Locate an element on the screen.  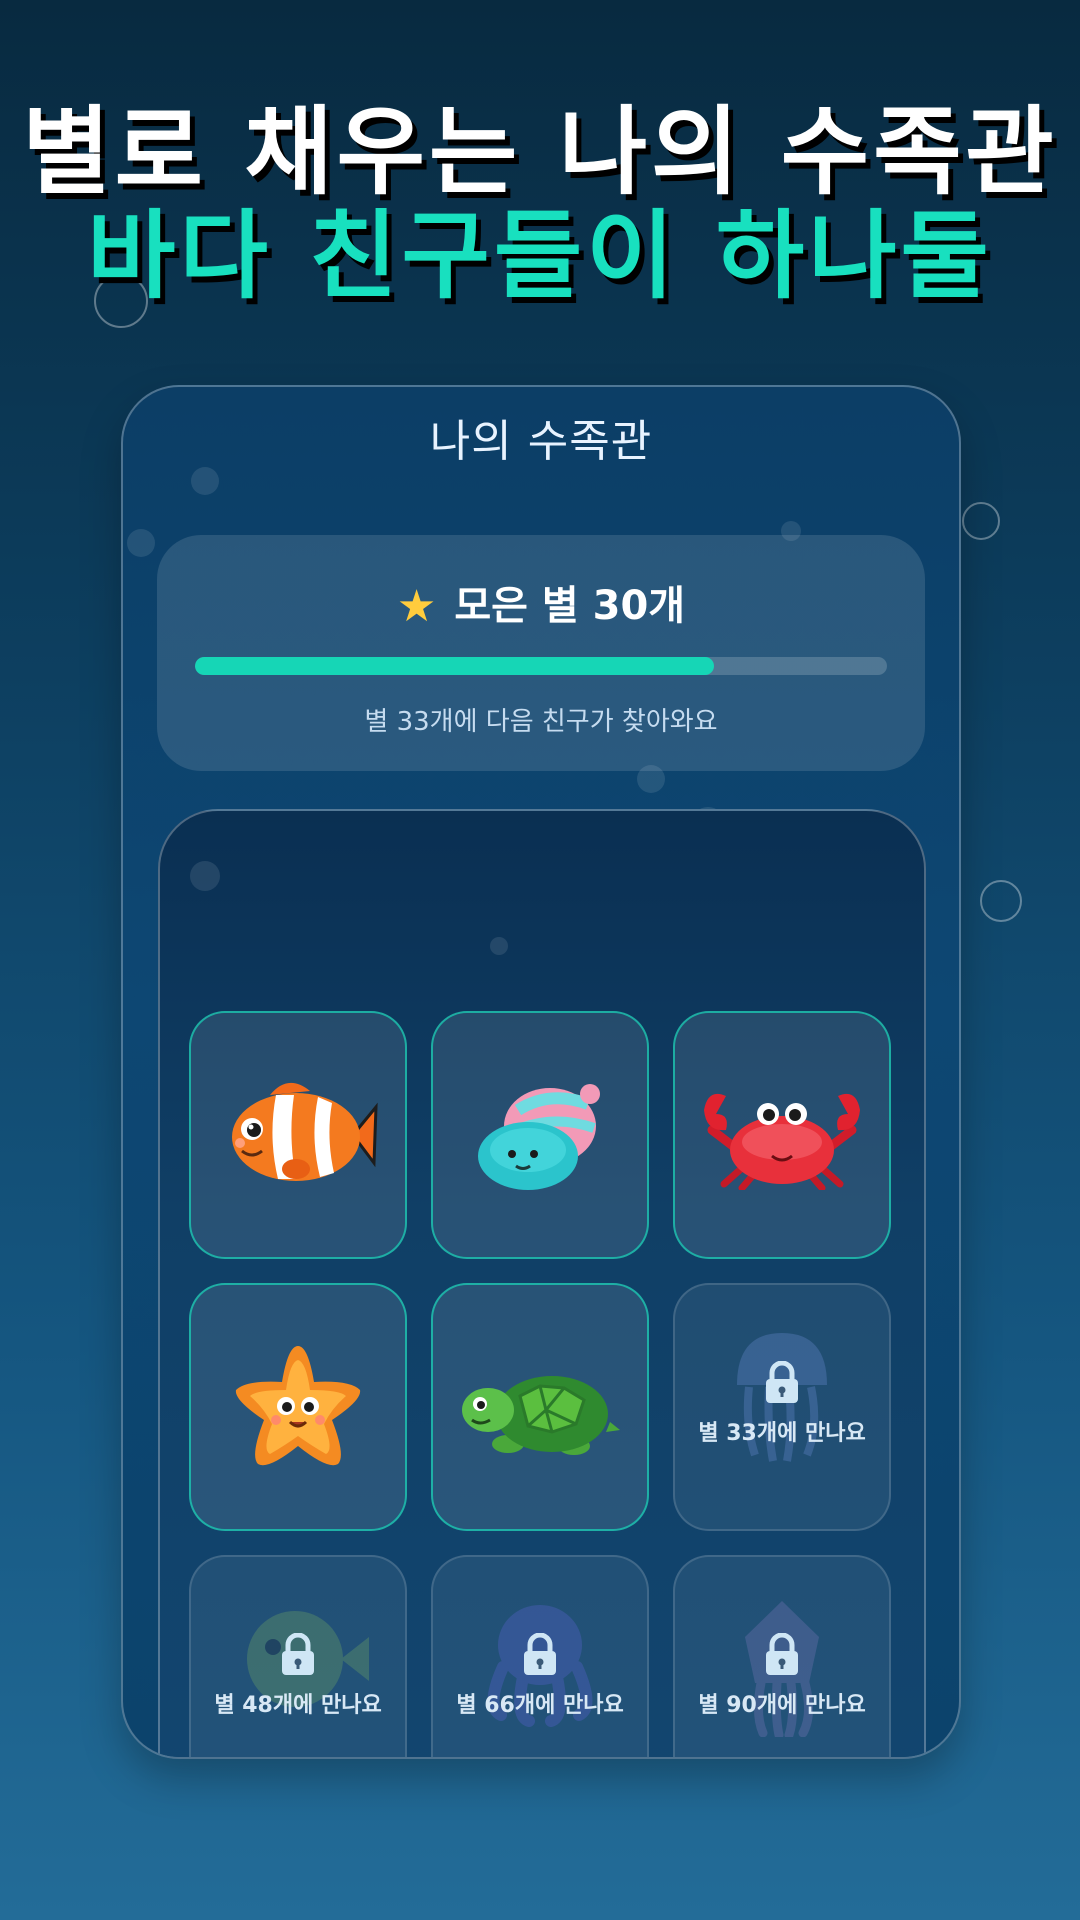
star-count-label: 모은 별 30개 is located at coordinates (570, 606).